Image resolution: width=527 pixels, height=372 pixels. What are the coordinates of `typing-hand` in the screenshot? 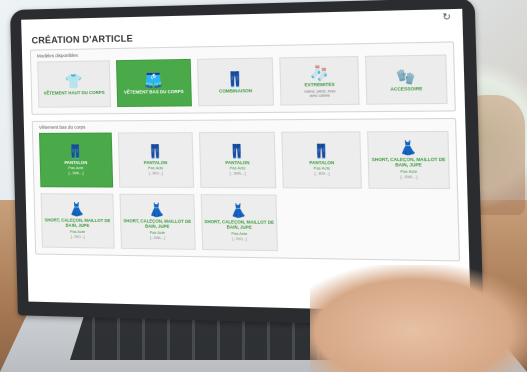 It's located at (418, 318).